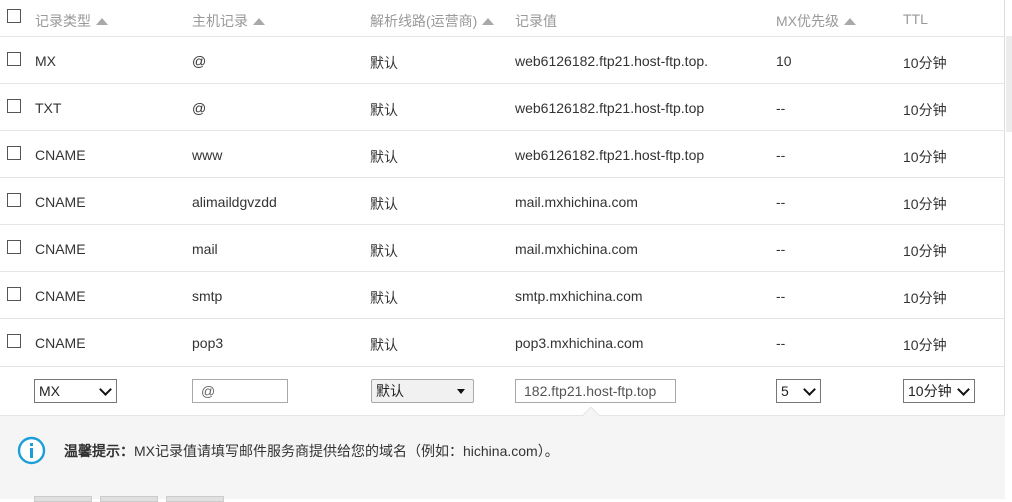 The width and height of the screenshot is (1012, 502). I want to click on line-select: 默认, so click(422, 391).